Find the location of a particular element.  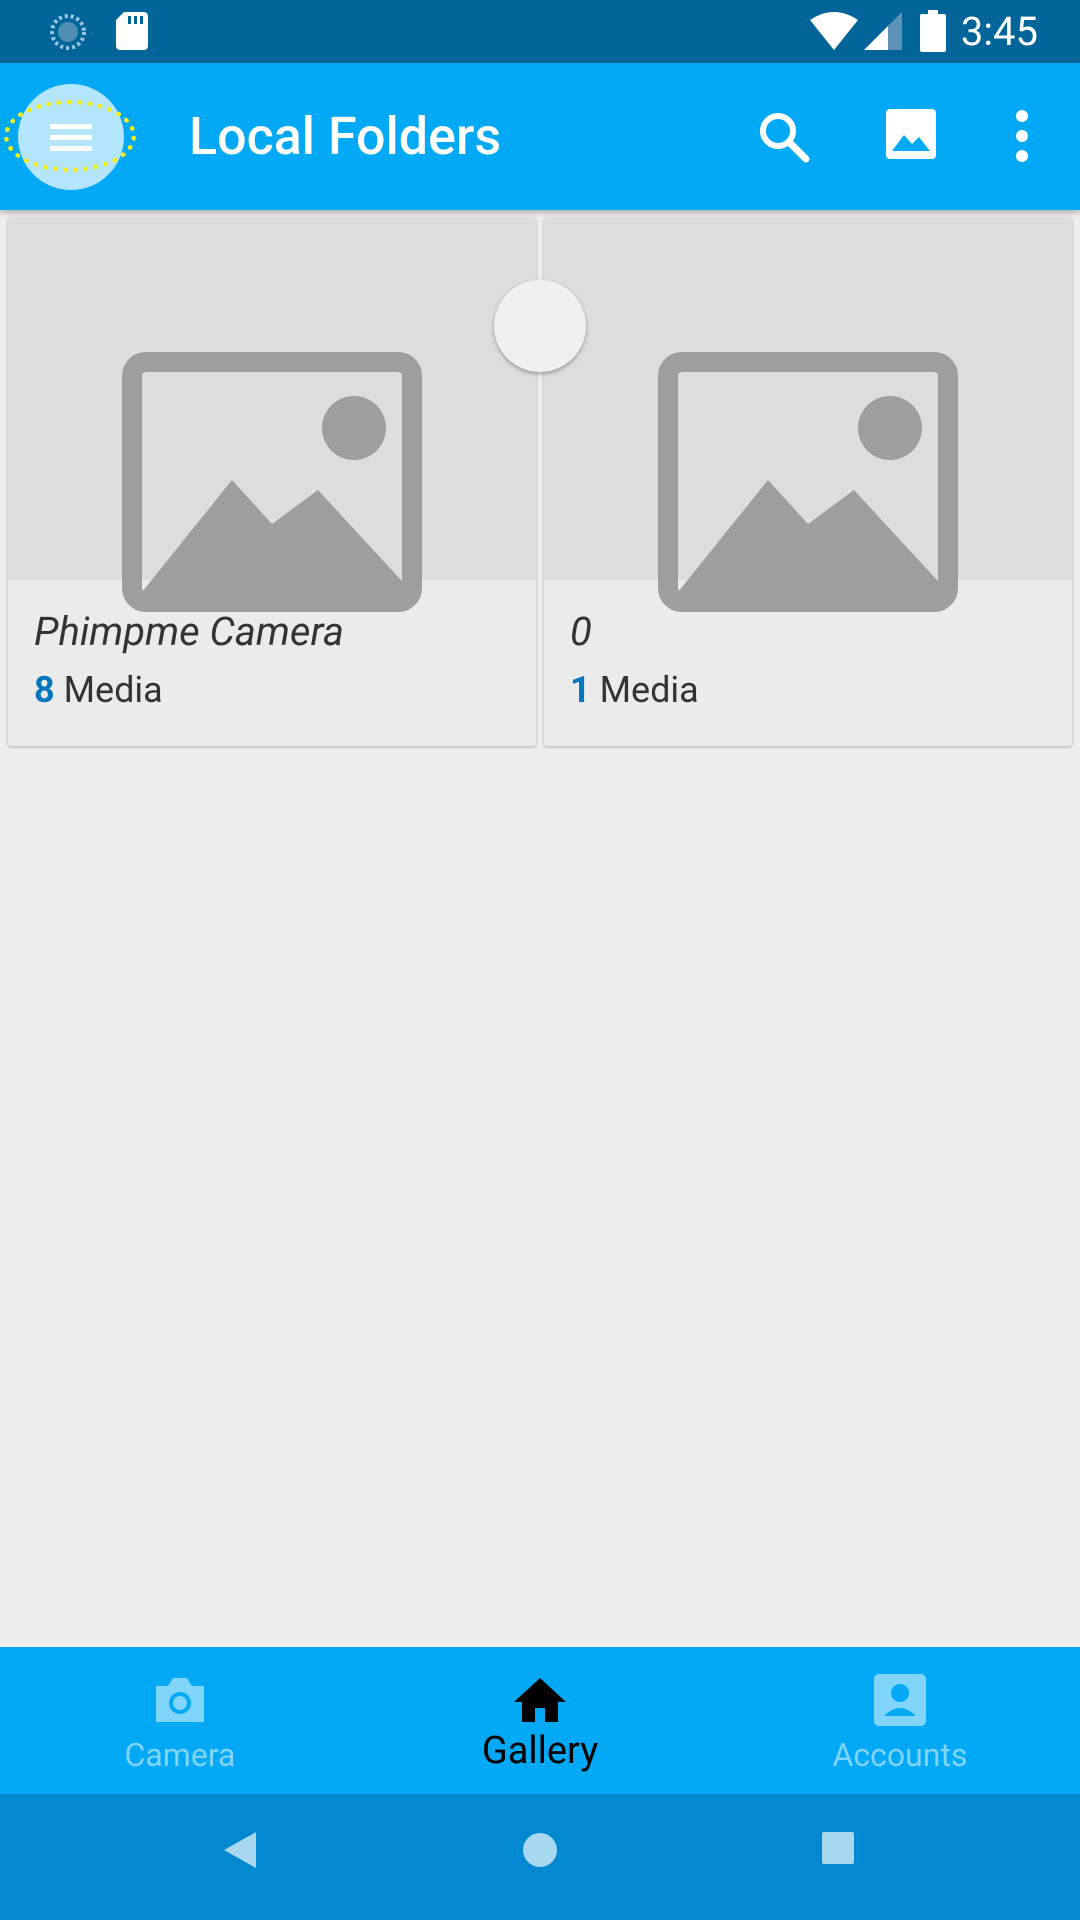

nav-camera: Camera is located at coordinates (180, 1720).